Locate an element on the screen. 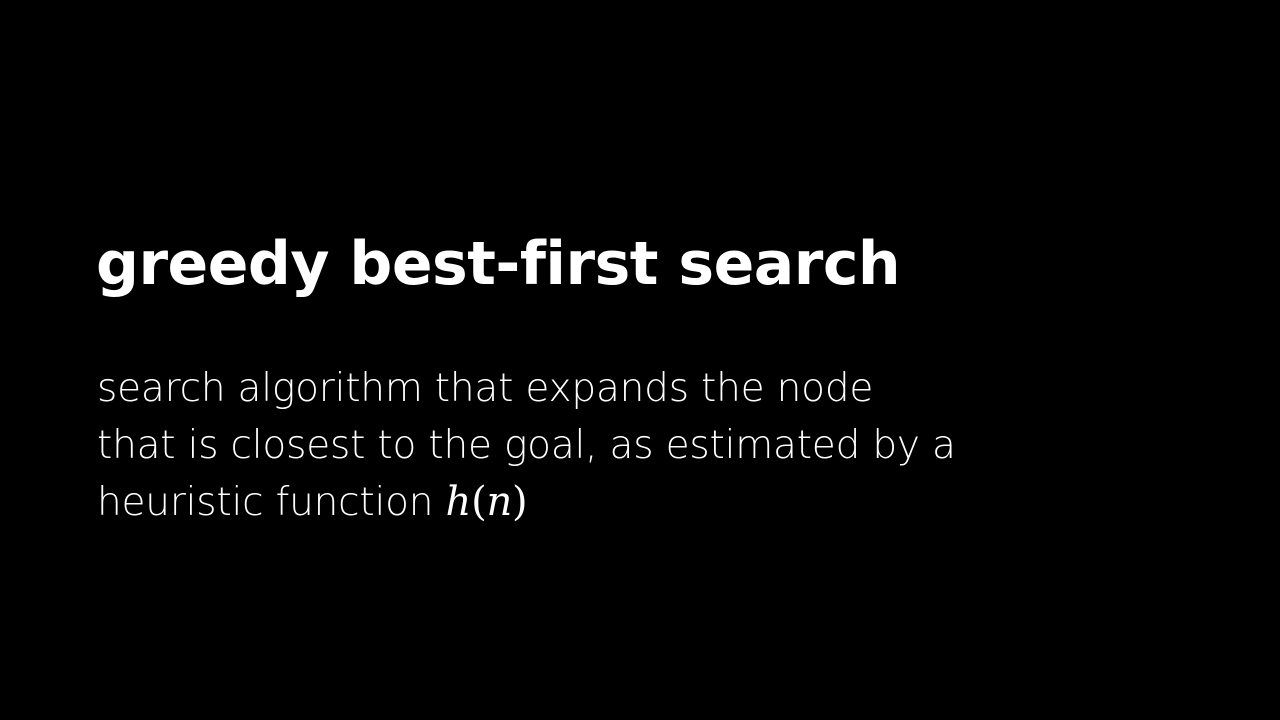 This screenshot has height=720, width=1280. formula-function: h is located at coordinates (458, 502).